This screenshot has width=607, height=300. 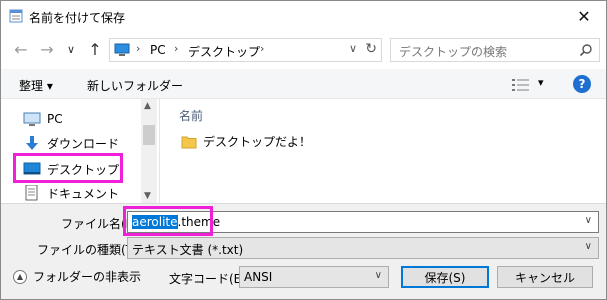 I want to click on scroll-up-icon: ▲, so click(x=147, y=106).